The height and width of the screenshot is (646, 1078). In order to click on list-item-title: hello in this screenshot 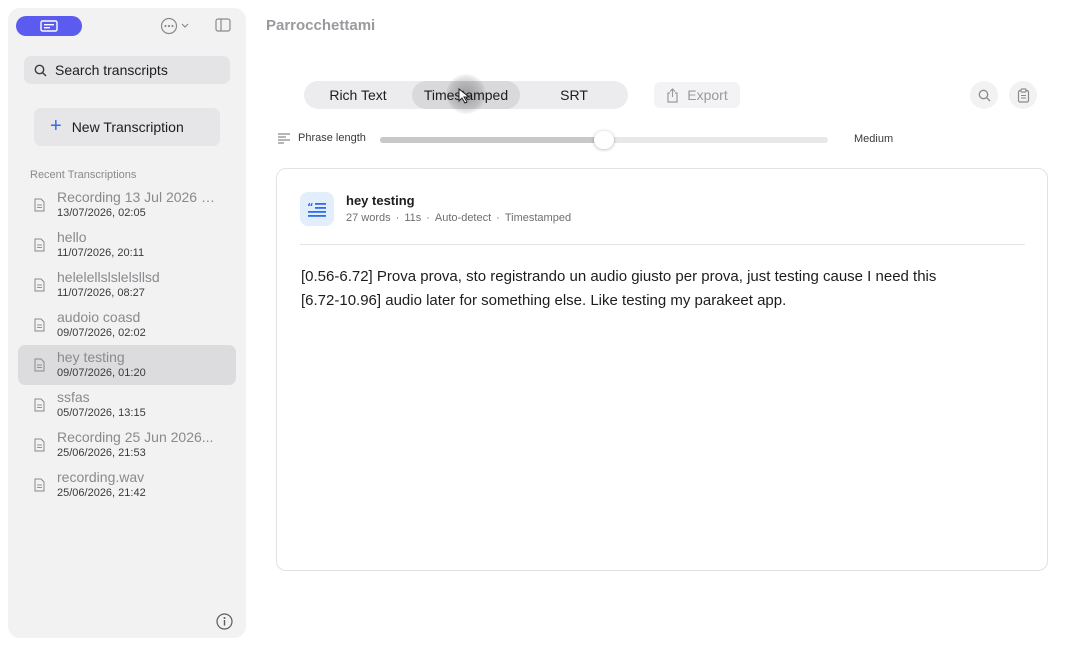, I will do `click(72, 237)`.